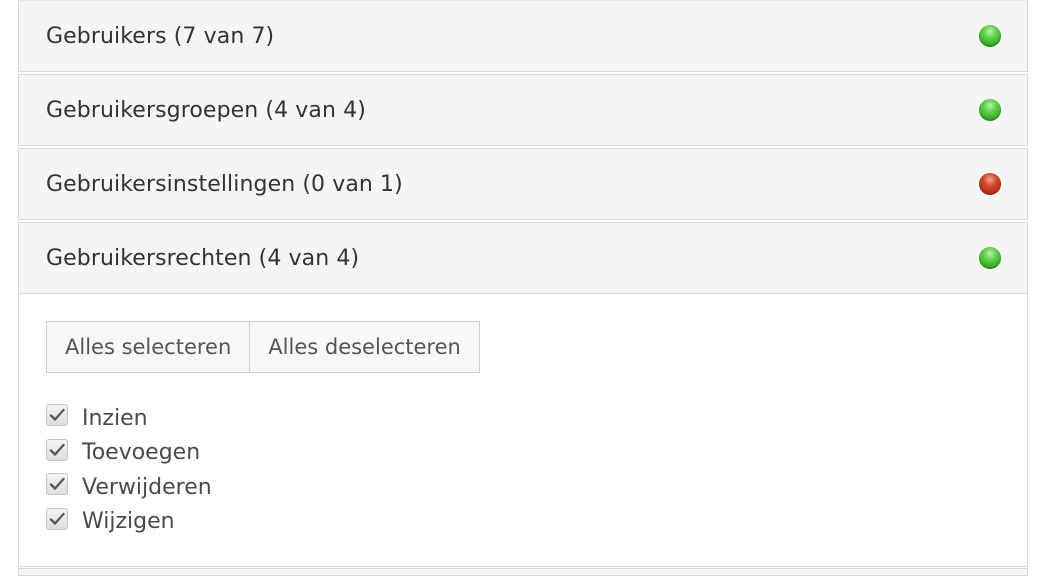 The image size is (1044, 576). I want to click on select-all-button: Alles selecteren, so click(148, 347).